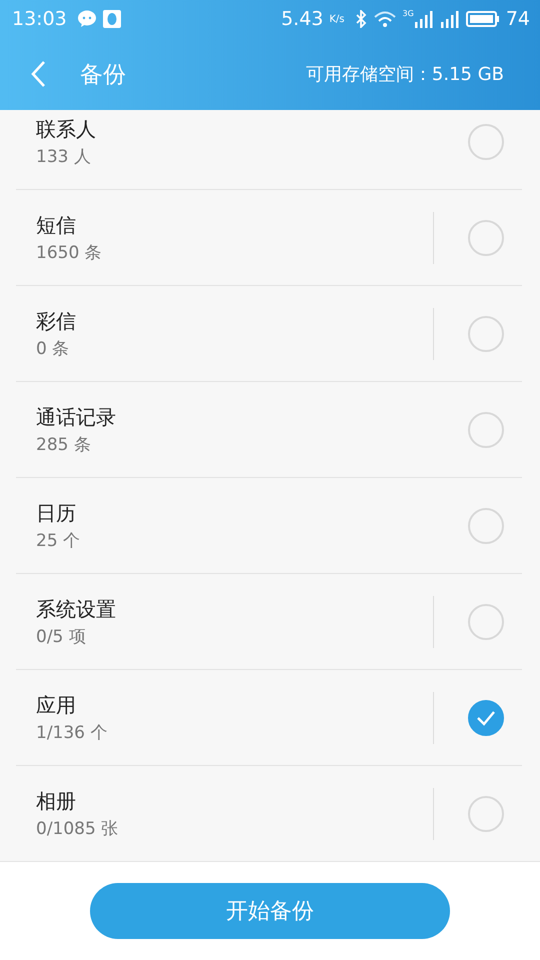  What do you see at coordinates (302, 19) in the screenshot?
I see `network-speed: 5.43` at bounding box center [302, 19].